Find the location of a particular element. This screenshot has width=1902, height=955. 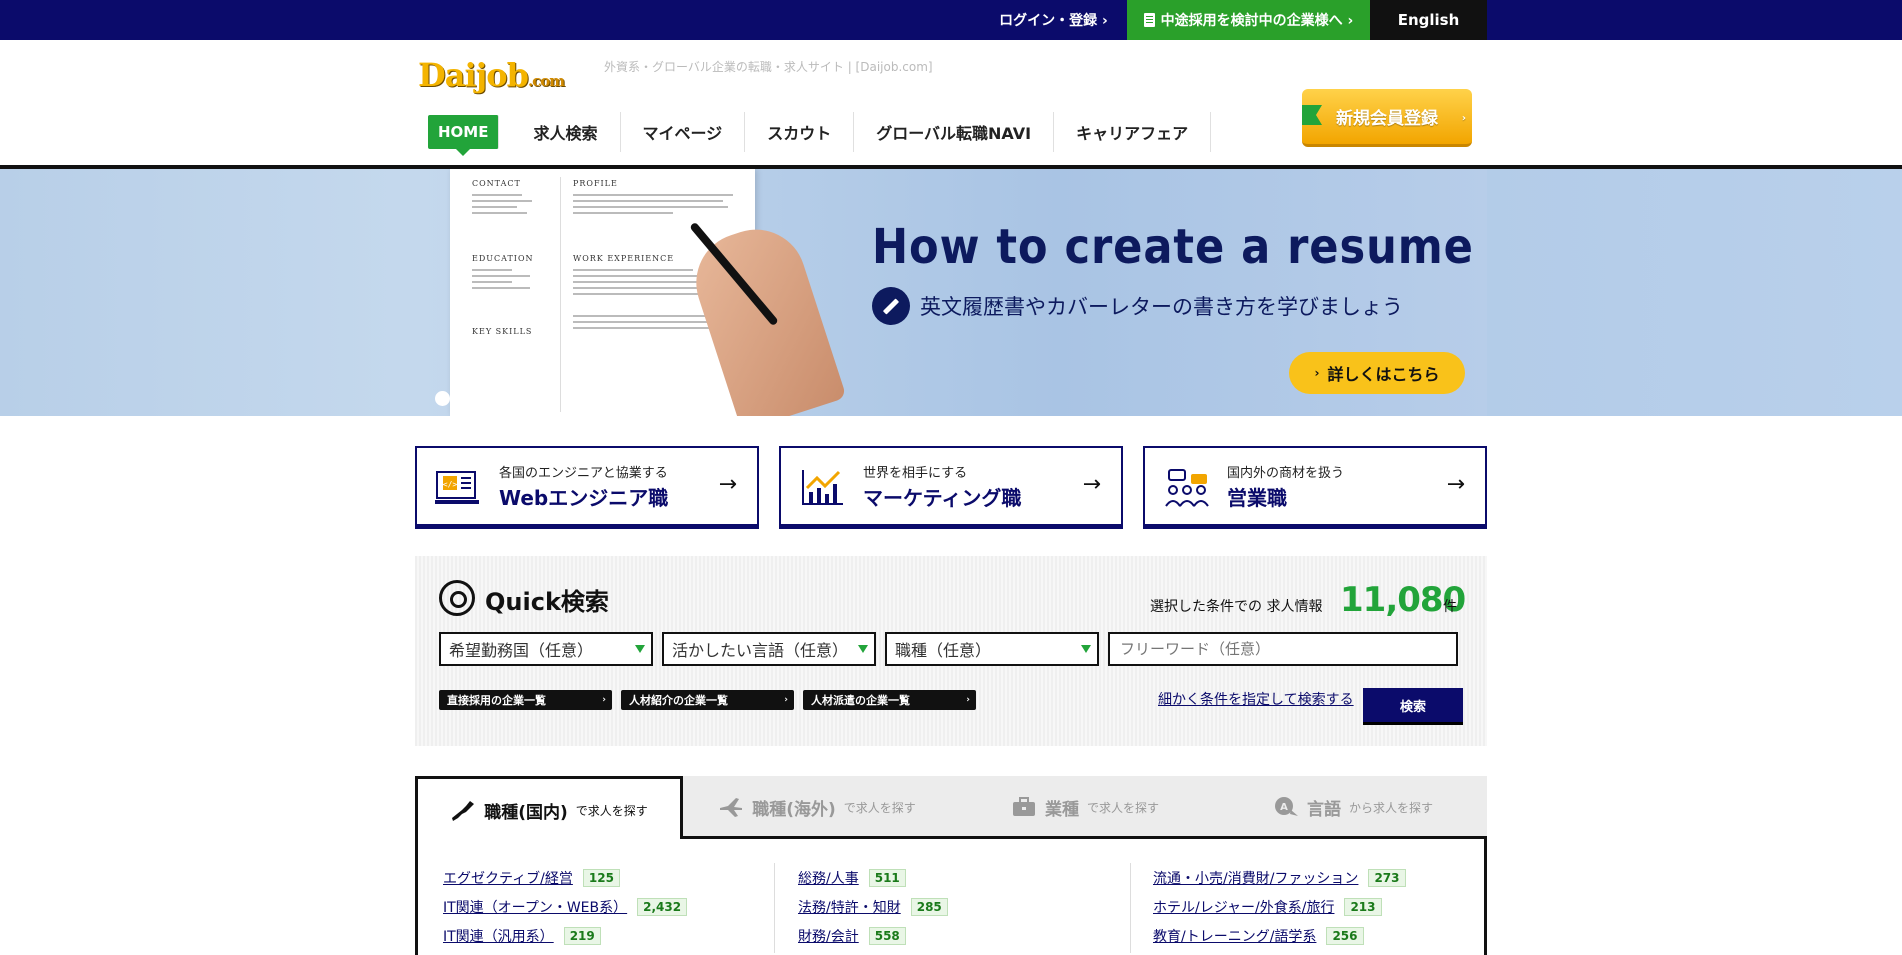

job-type-select: 職種（任意） is located at coordinates (992, 649).